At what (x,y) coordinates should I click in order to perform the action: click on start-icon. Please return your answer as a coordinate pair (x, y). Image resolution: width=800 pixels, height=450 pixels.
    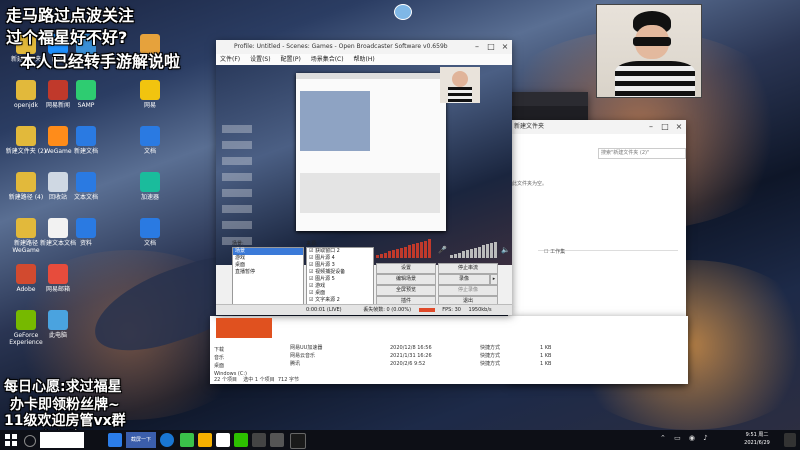
    Looking at the image, I should click on (11, 440).